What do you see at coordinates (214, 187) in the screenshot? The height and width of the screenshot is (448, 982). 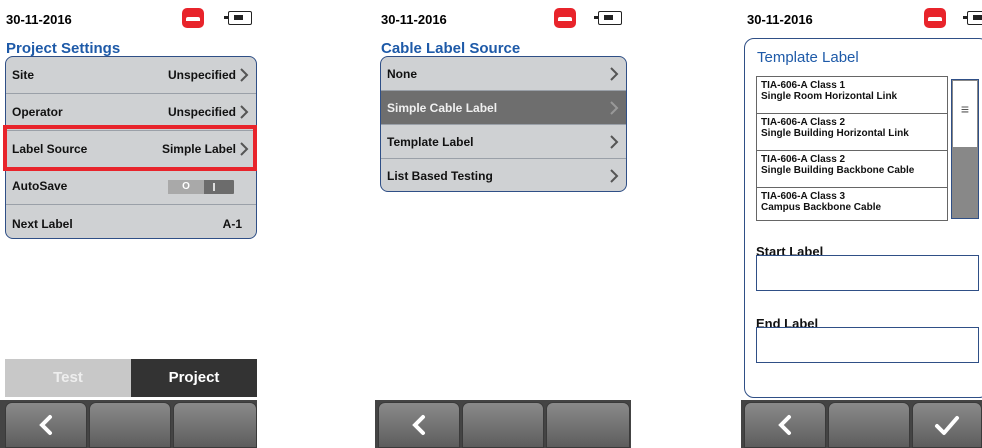 I see `toggle-divider` at bounding box center [214, 187].